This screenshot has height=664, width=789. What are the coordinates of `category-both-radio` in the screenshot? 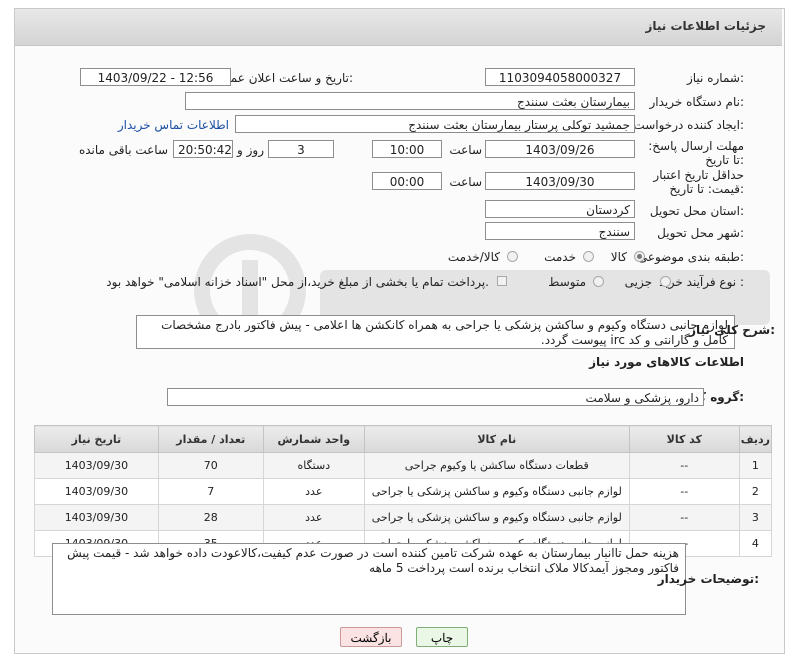 It's located at (512, 256).